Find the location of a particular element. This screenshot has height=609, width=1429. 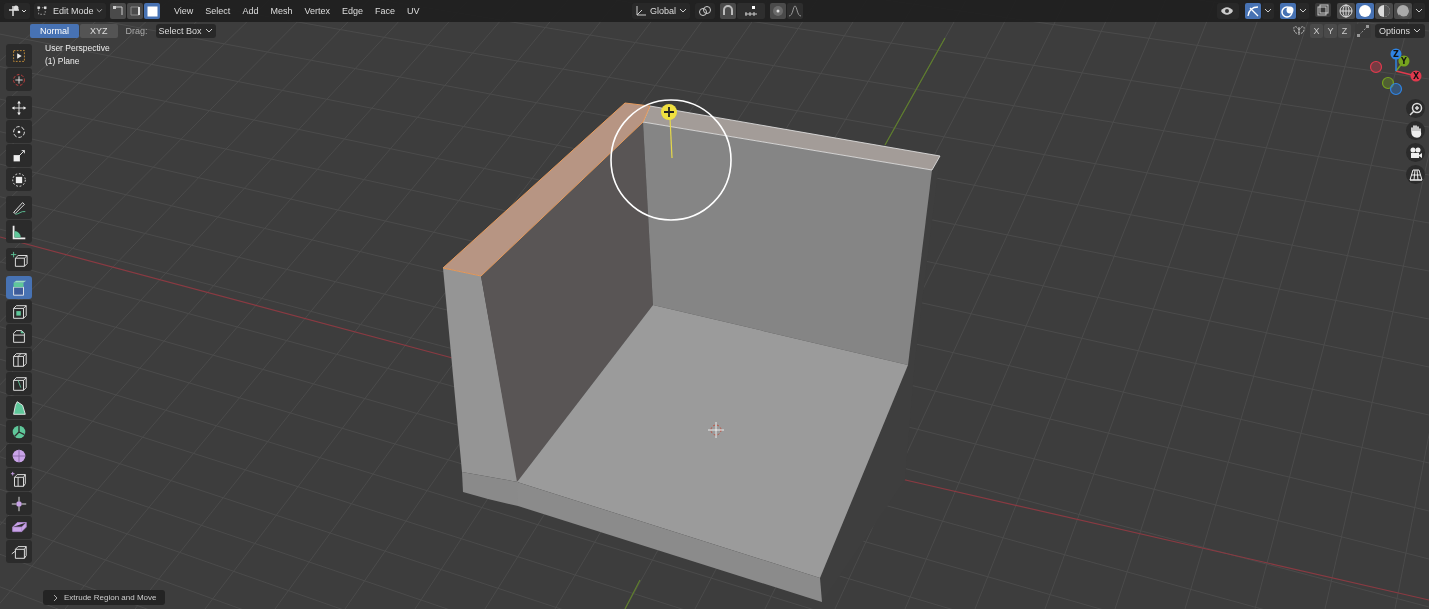

shading-dropdown is located at coordinates (1419, 11).